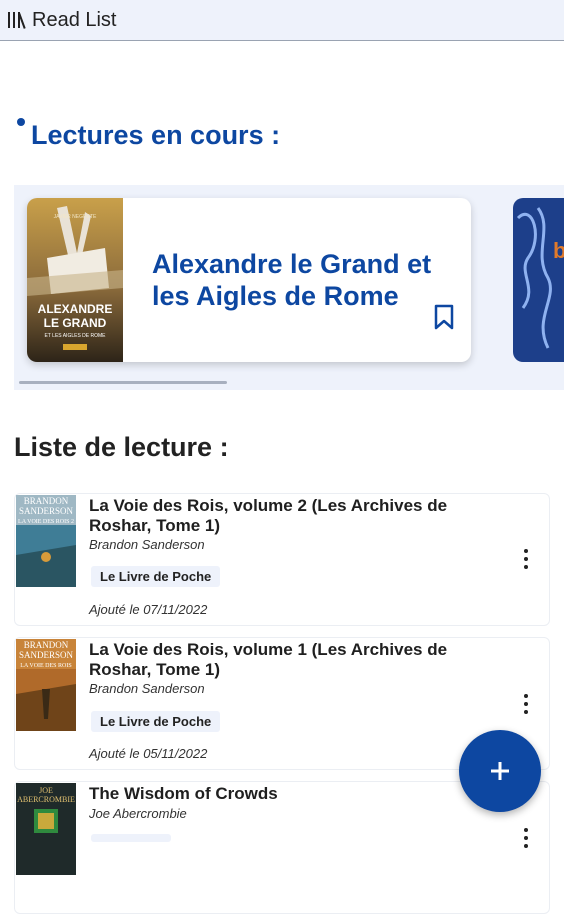  What do you see at coordinates (46, 685) in the screenshot?
I see `book-cover: BRANDON SANDERSON LA VOIE DES ROIS` at bounding box center [46, 685].